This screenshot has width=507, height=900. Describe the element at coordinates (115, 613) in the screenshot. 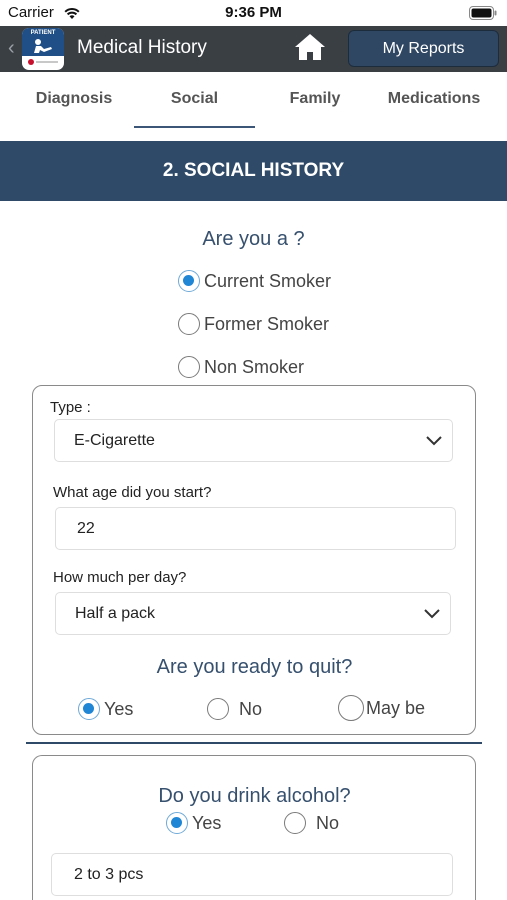

I see `per-day-select-value: Half a pack` at that location.